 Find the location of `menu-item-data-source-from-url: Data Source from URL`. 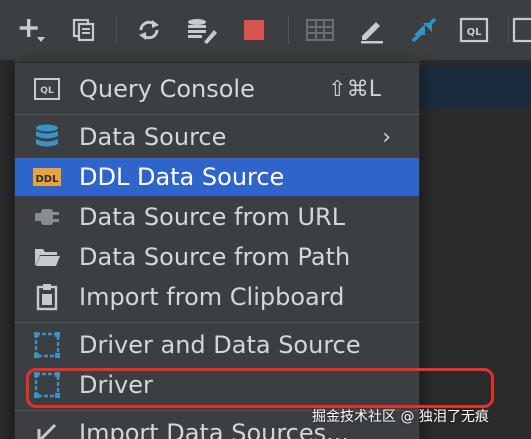

menu-item-data-source-from-url: Data Source from URL is located at coordinates (217, 217).